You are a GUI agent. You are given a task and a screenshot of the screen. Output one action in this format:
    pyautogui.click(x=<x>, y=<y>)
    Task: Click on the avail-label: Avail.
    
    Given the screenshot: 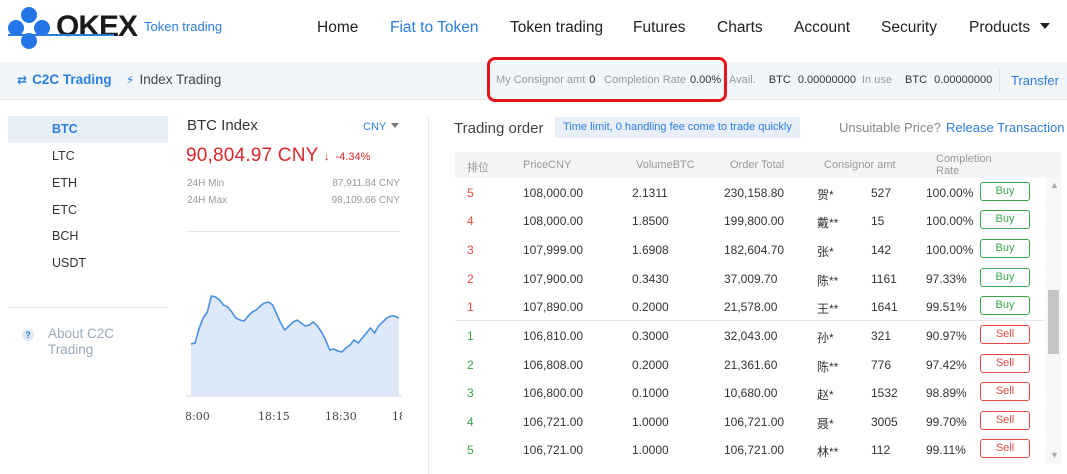 What is the action you would take?
    pyautogui.click(x=742, y=80)
    